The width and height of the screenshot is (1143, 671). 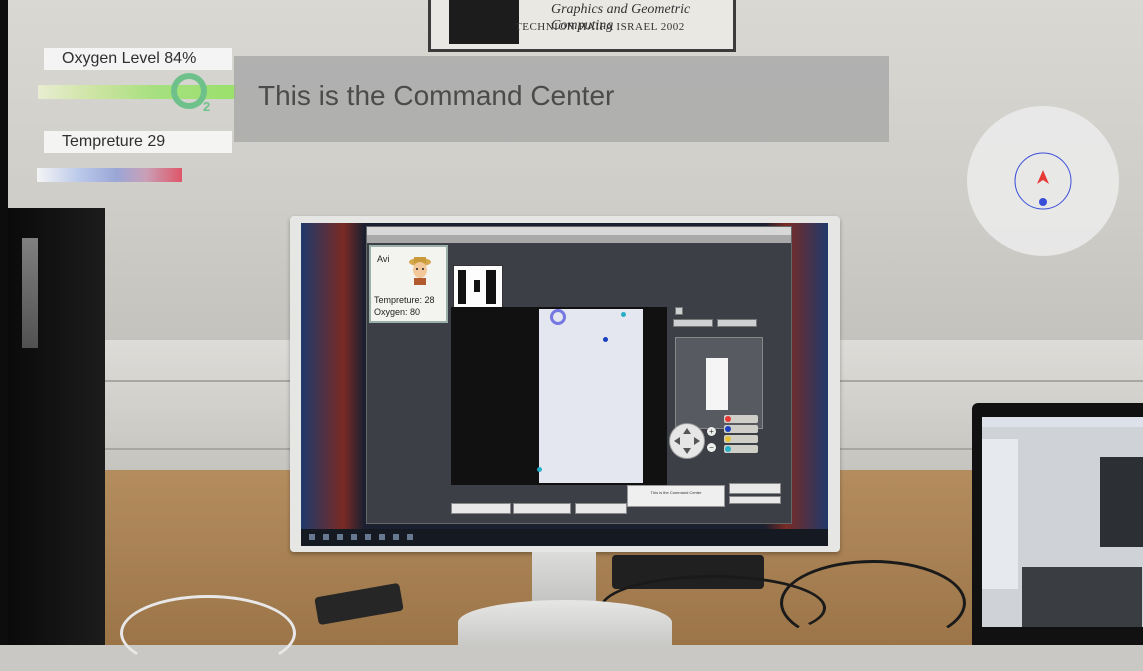 I want to click on svg-text: 2, so click(x=206, y=106).